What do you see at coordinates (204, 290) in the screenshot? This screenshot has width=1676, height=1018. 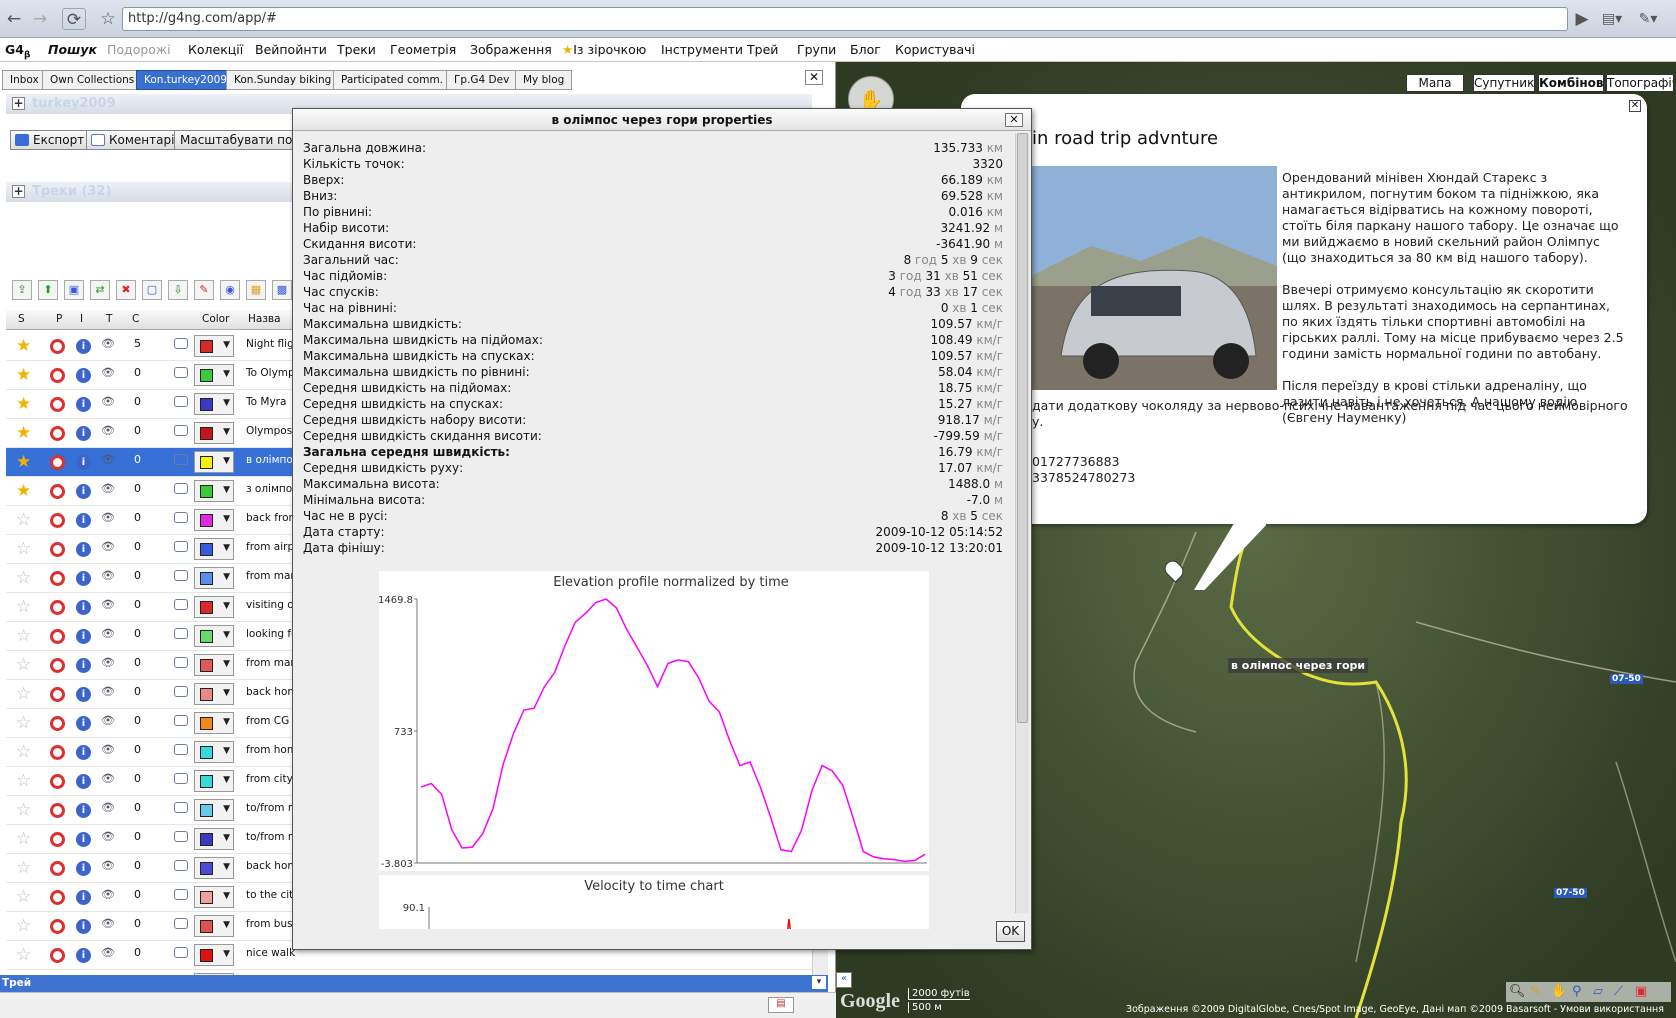 I see `edit-icon: ✎` at bounding box center [204, 290].